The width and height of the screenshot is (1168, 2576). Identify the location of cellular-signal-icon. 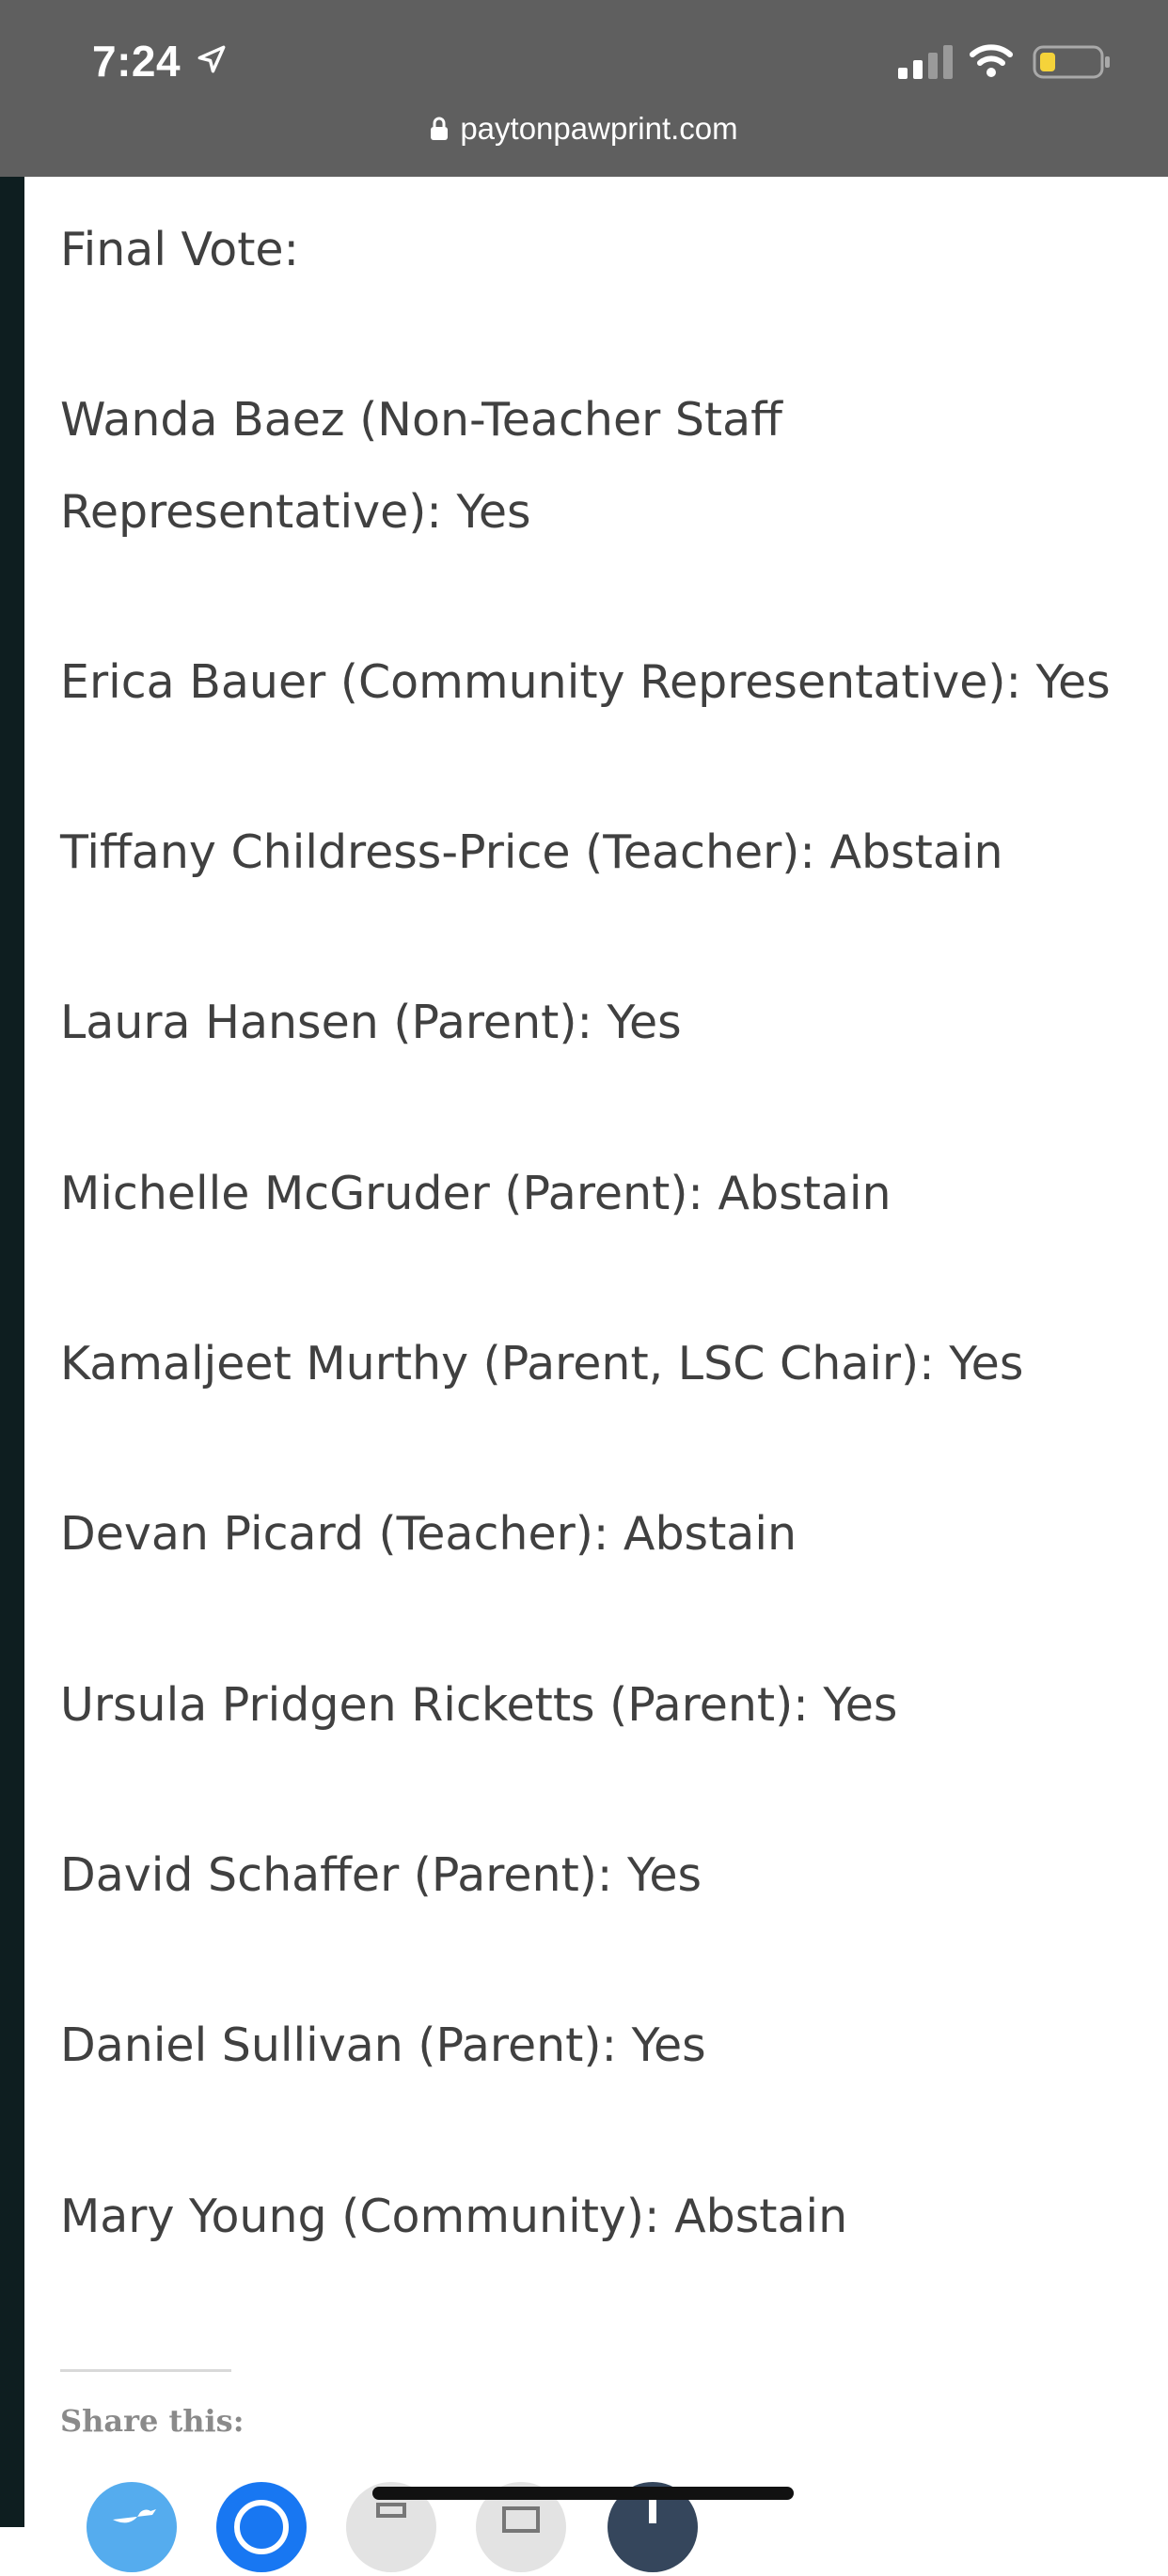
(925, 62).